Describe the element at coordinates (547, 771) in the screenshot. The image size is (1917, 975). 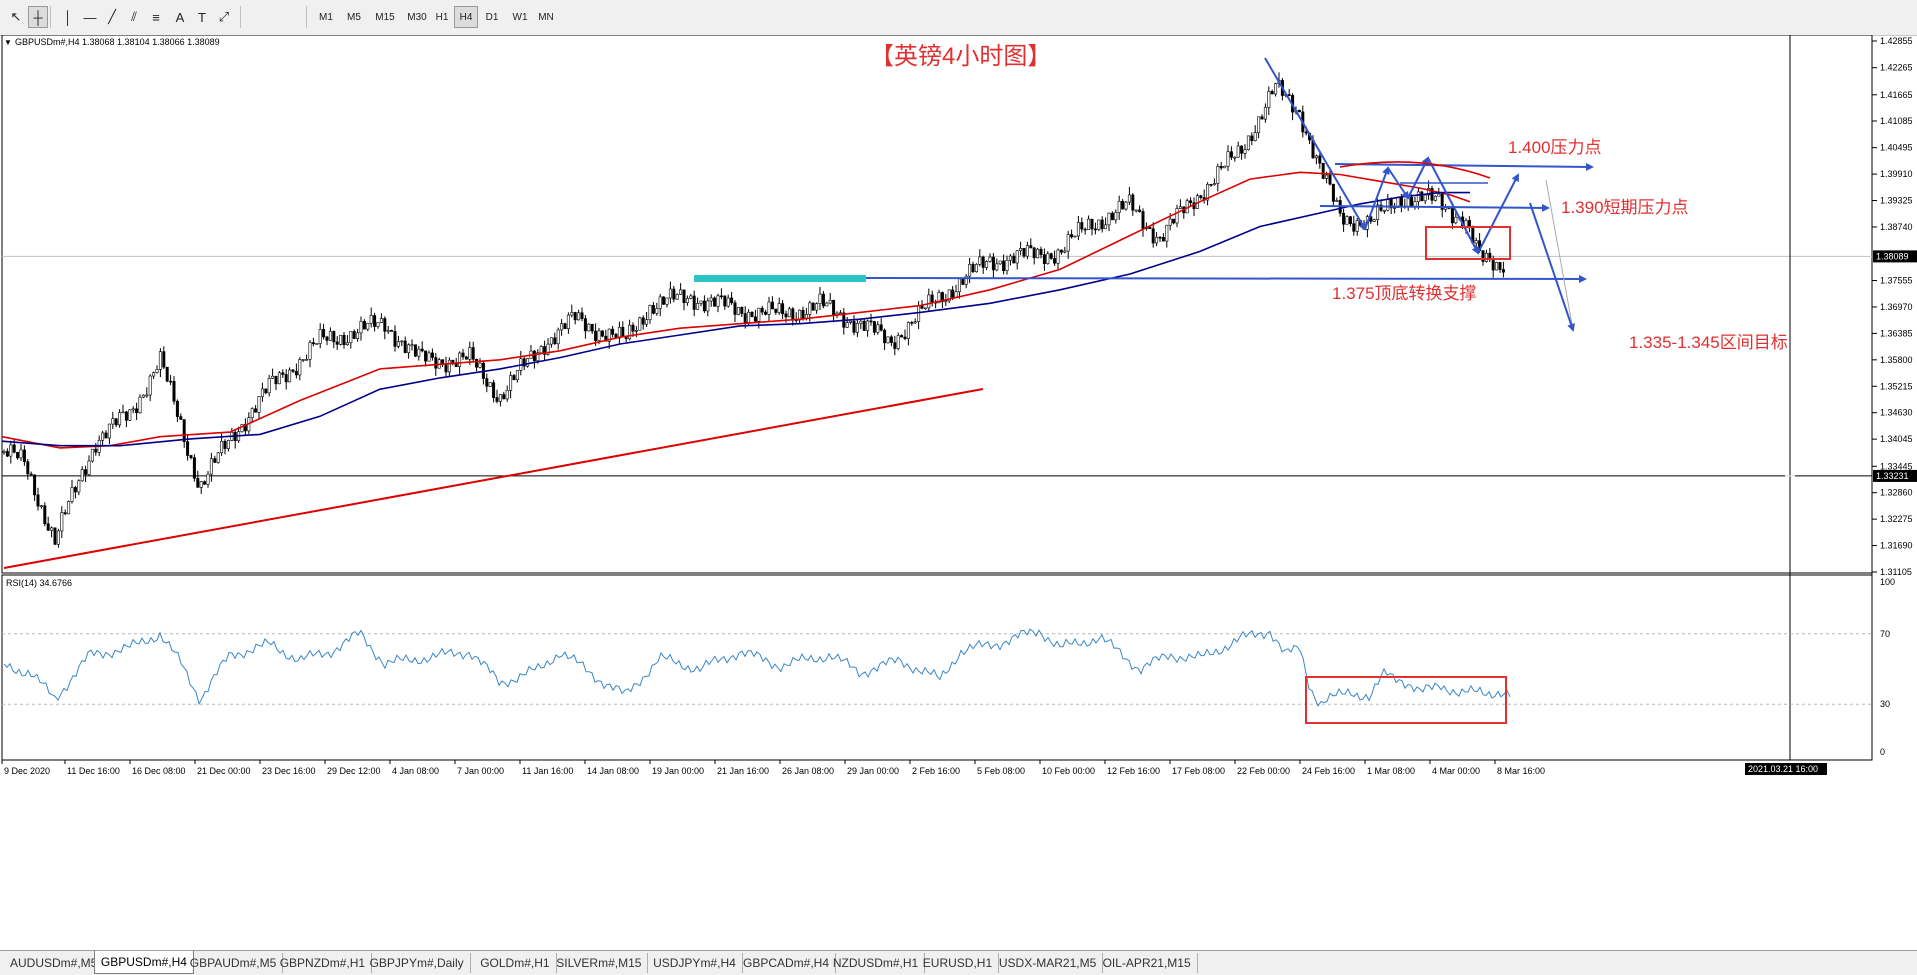
I see `time-tick-label: 11 Jan 16:00` at that location.